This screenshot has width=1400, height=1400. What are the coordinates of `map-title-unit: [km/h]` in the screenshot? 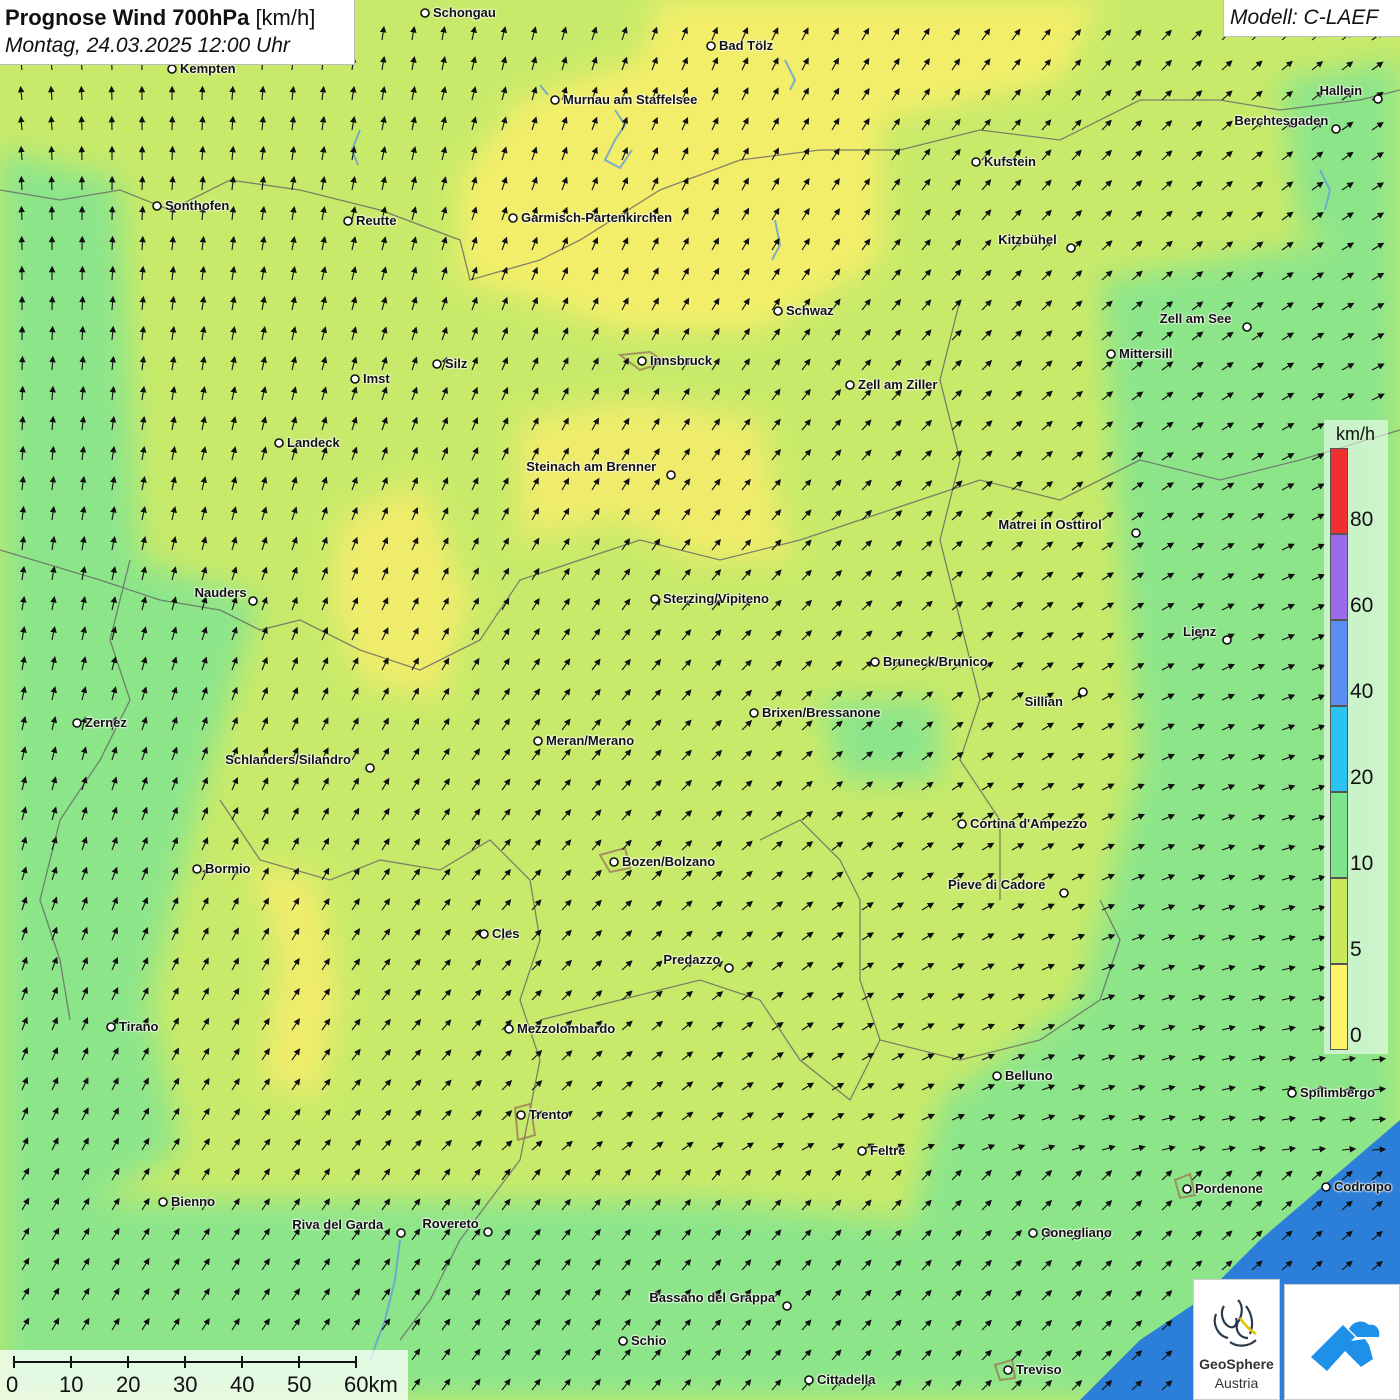 It's located at (285, 17).